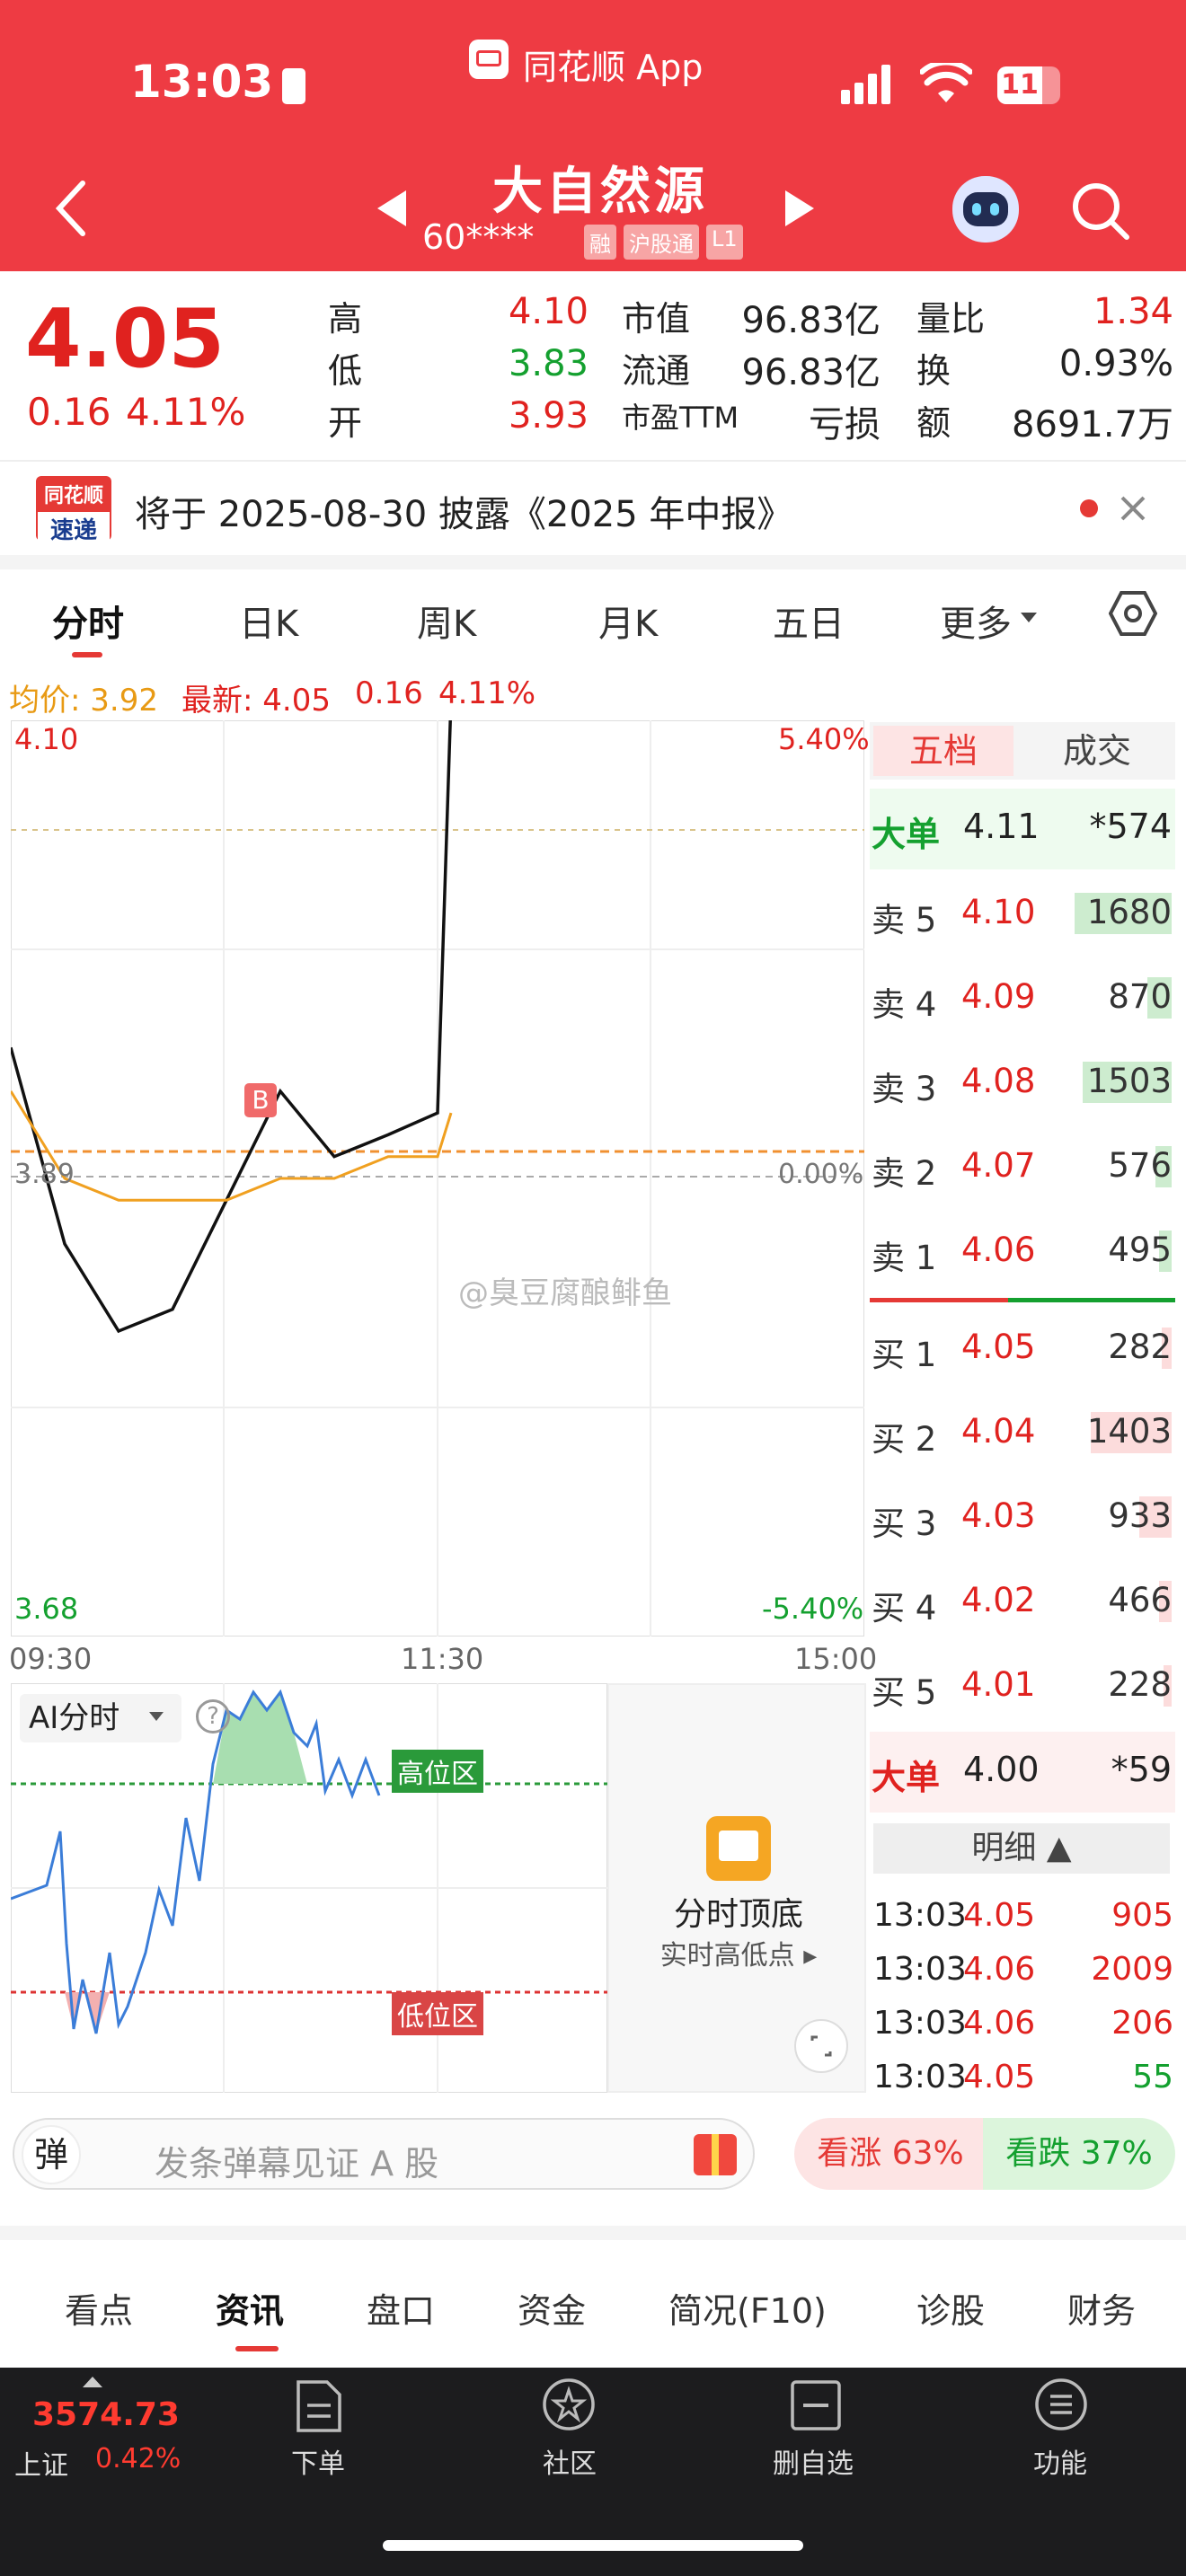 This screenshot has height=2576, width=1186. What do you see at coordinates (799, 208) in the screenshot?
I see `next-stock-icon` at bounding box center [799, 208].